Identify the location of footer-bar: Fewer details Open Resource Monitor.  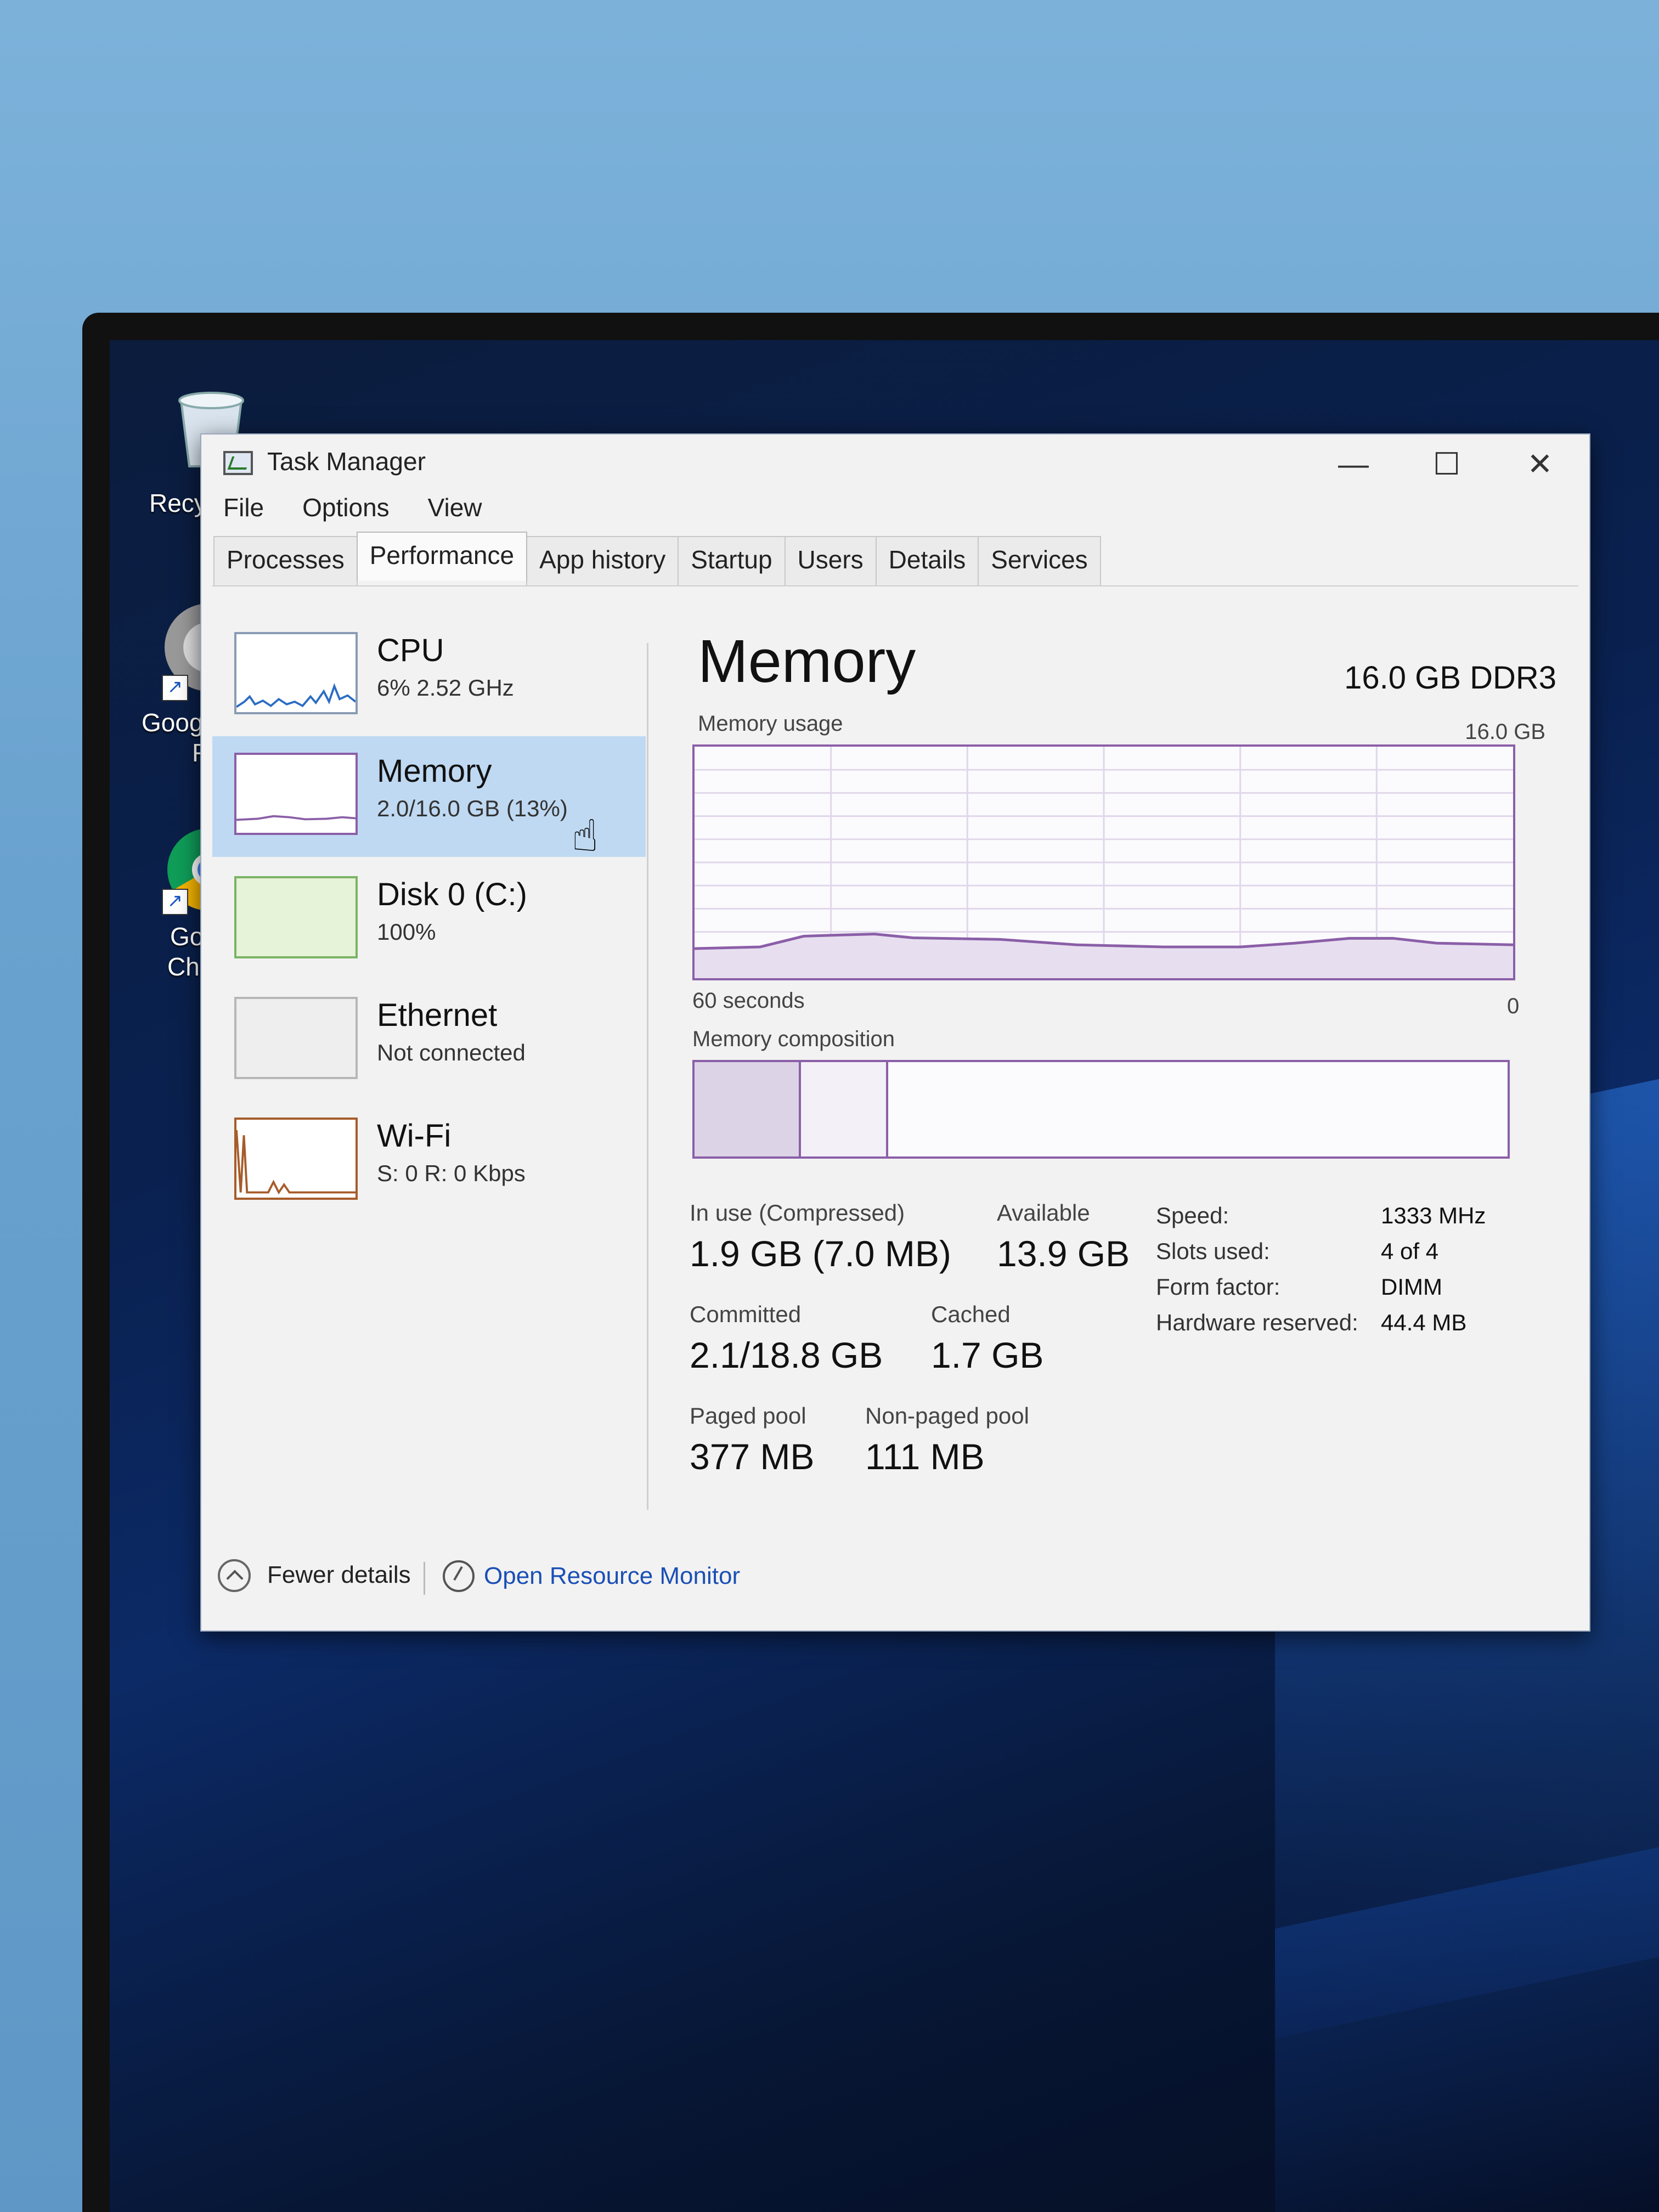
(895, 1586).